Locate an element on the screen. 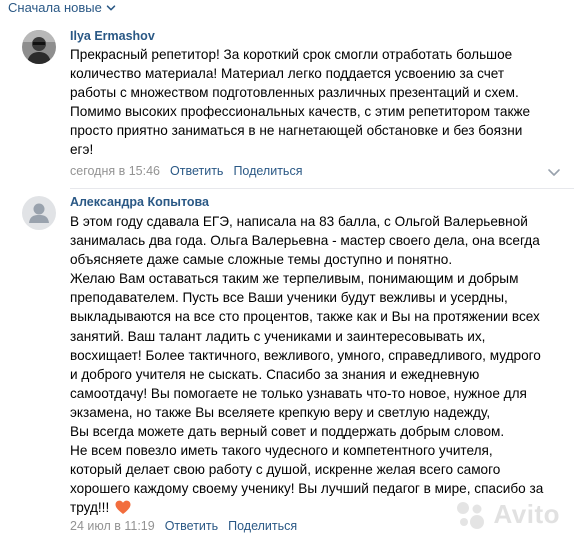 The image size is (584, 540). comment-date: 24 июл в 11:19 is located at coordinates (112, 526).